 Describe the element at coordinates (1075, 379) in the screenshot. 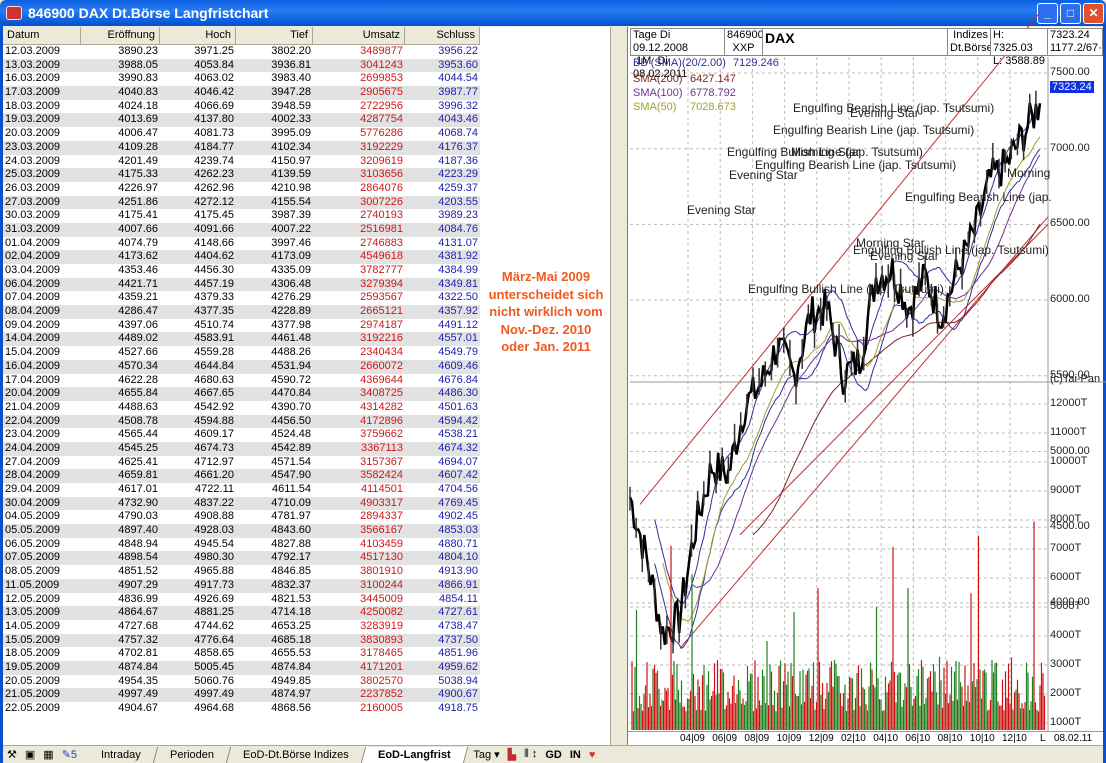

I see `copyright-label: (c)Tai-Pan` at that location.